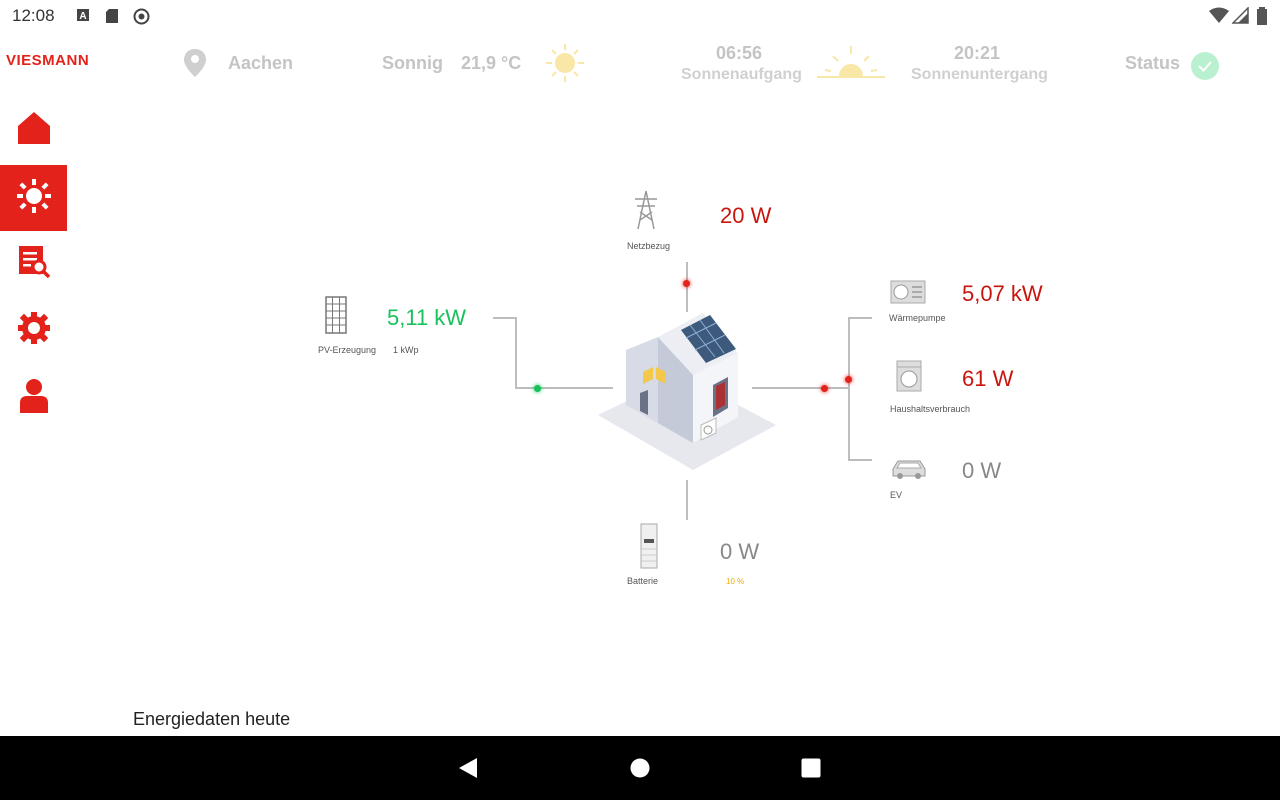 This screenshot has width=1280, height=800. Describe the element at coordinates (896, 495) in the screenshot. I see `ev-label: EV` at that location.